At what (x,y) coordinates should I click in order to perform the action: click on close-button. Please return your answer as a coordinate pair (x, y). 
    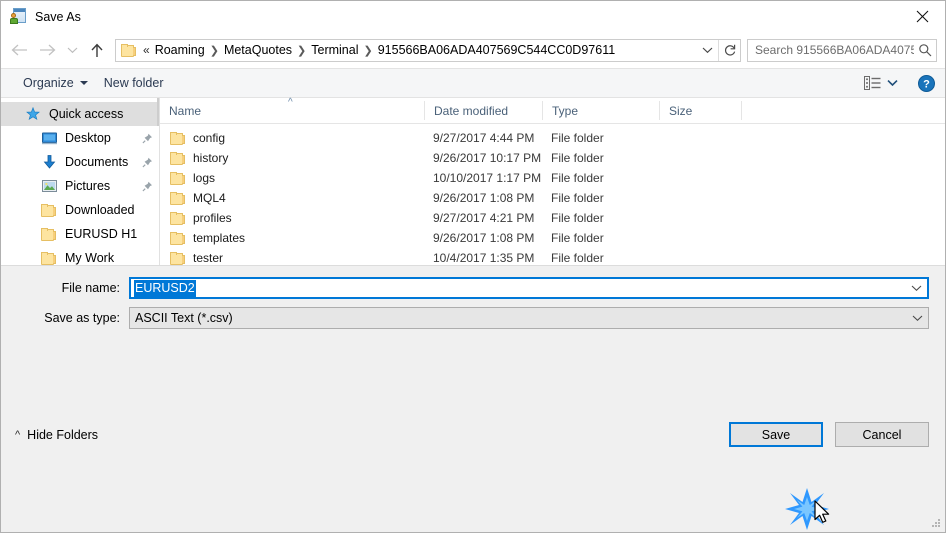
    Looking at the image, I should click on (922, 16).